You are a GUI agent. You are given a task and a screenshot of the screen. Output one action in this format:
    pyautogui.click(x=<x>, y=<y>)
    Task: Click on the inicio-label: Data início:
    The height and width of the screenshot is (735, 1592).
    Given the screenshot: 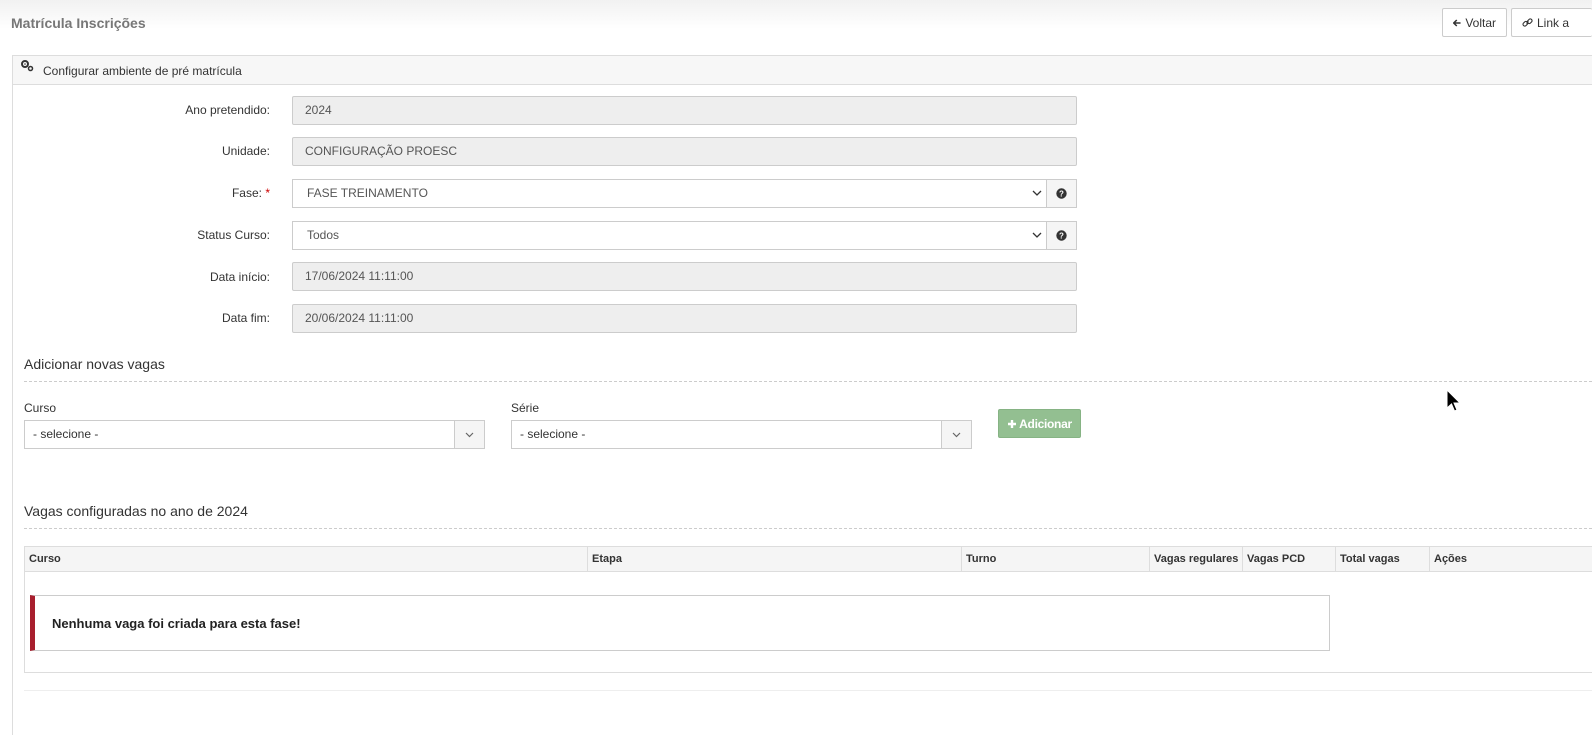 What is the action you would take?
    pyautogui.click(x=239, y=277)
    